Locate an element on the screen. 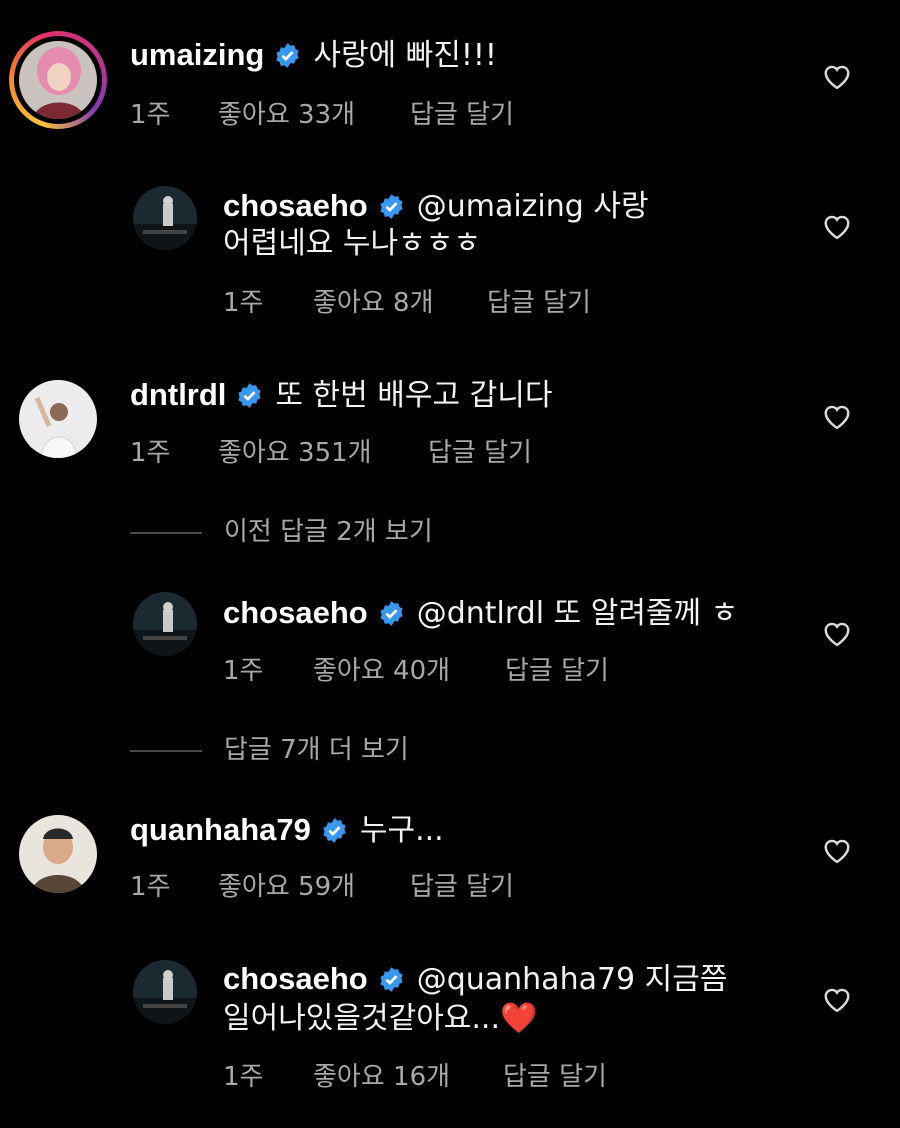 This screenshot has height=1128, width=900. username: umaizing is located at coordinates (197, 54).